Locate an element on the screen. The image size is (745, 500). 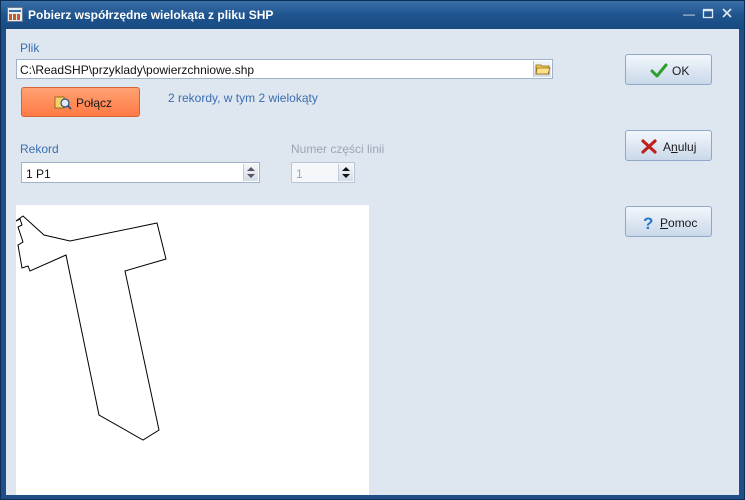
check-icon is located at coordinates (659, 70).